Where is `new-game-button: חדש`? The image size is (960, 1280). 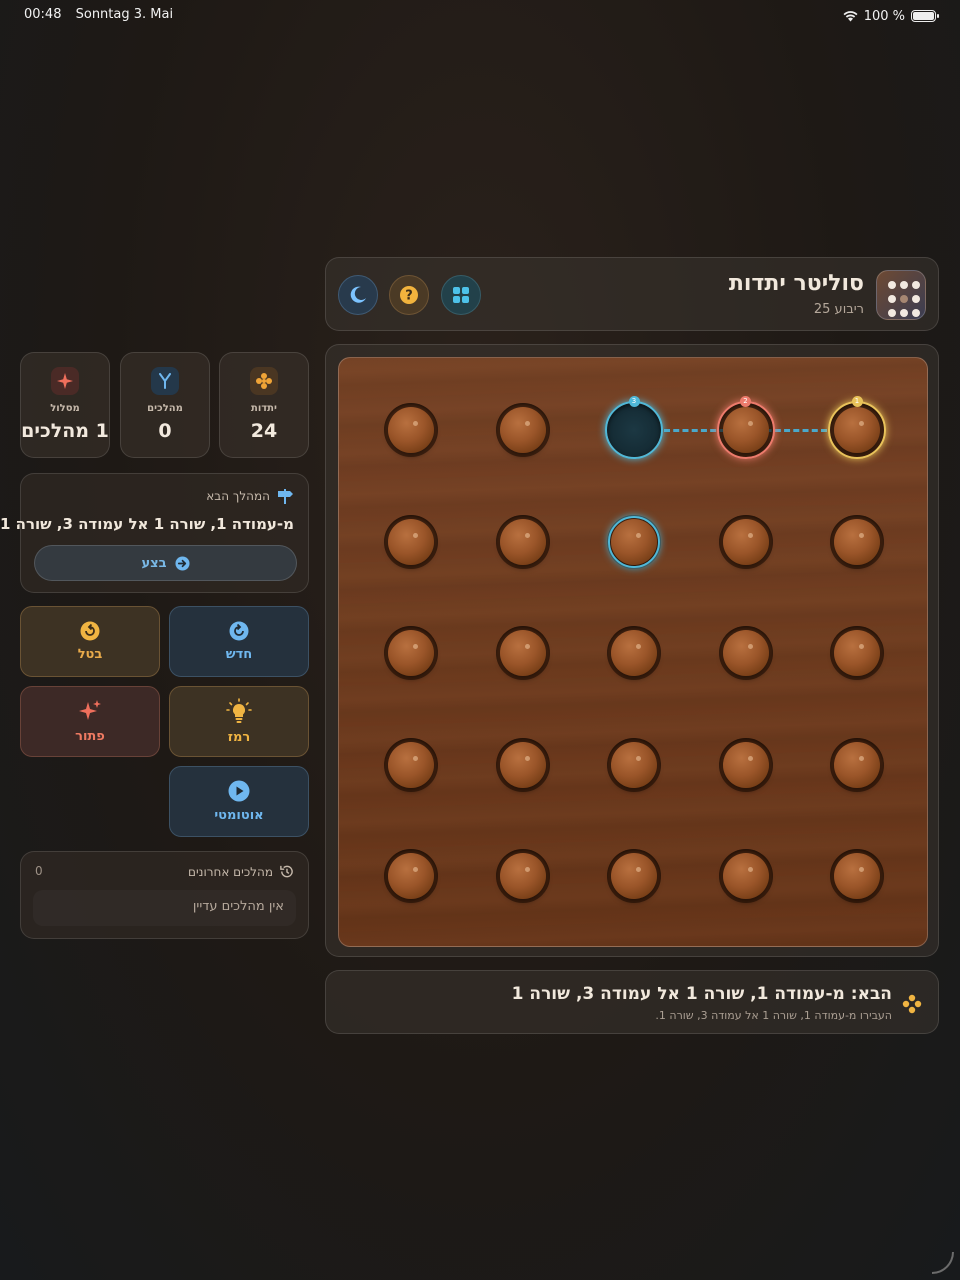 new-game-button: חדש is located at coordinates (239, 641).